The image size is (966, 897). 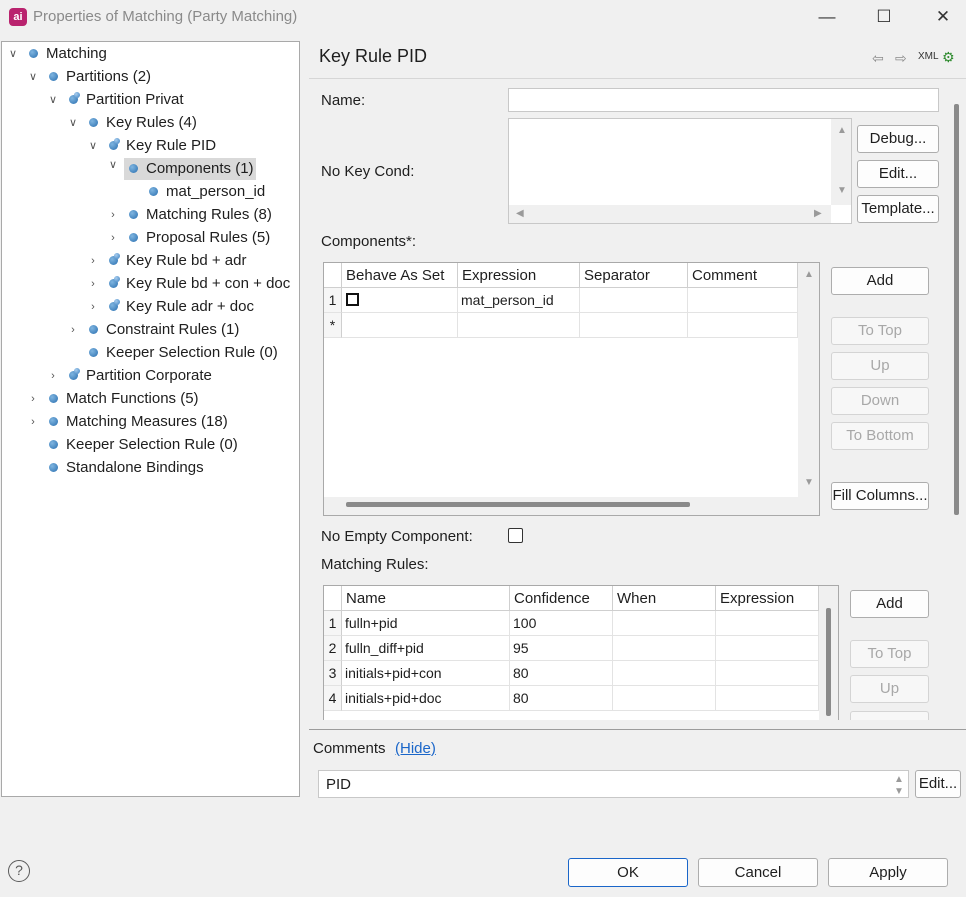 I want to click on horizontal-scrollbar: ◀ ▶, so click(x=670, y=214).